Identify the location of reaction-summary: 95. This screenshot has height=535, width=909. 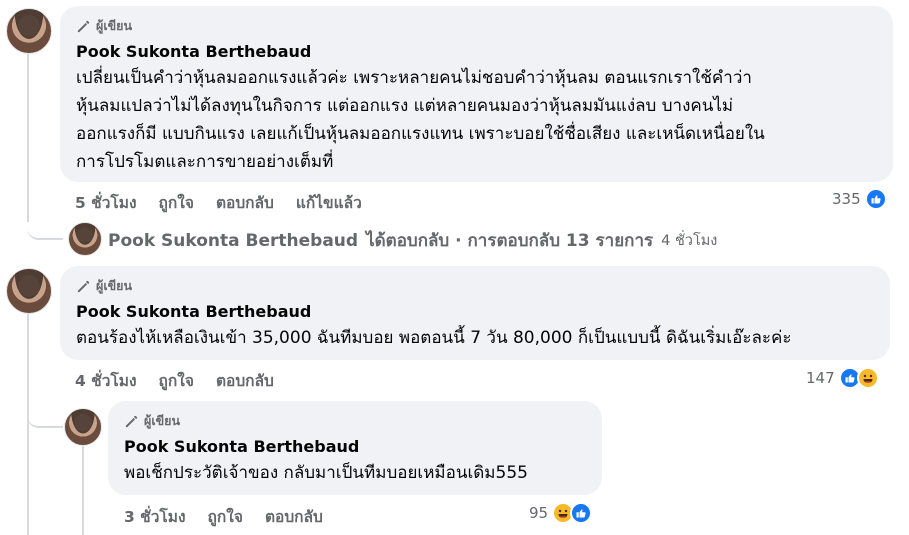
(561, 513).